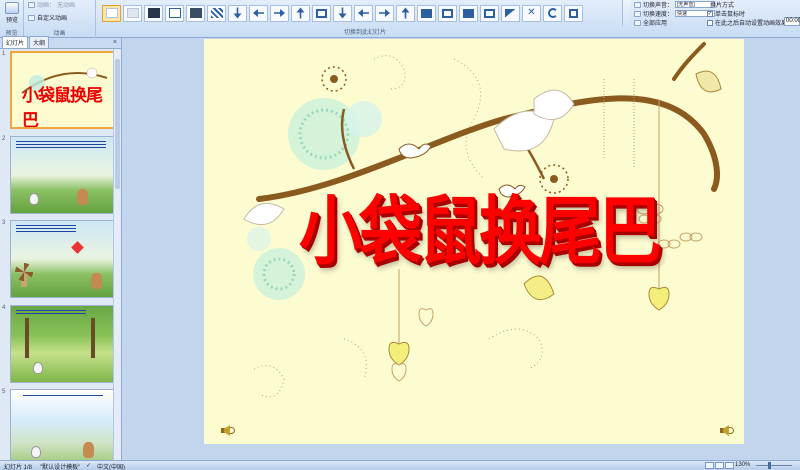 The width and height of the screenshot is (800, 470). Describe the element at coordinates (405, 13) in the screenshot. I see `transition-push-up` at that location.